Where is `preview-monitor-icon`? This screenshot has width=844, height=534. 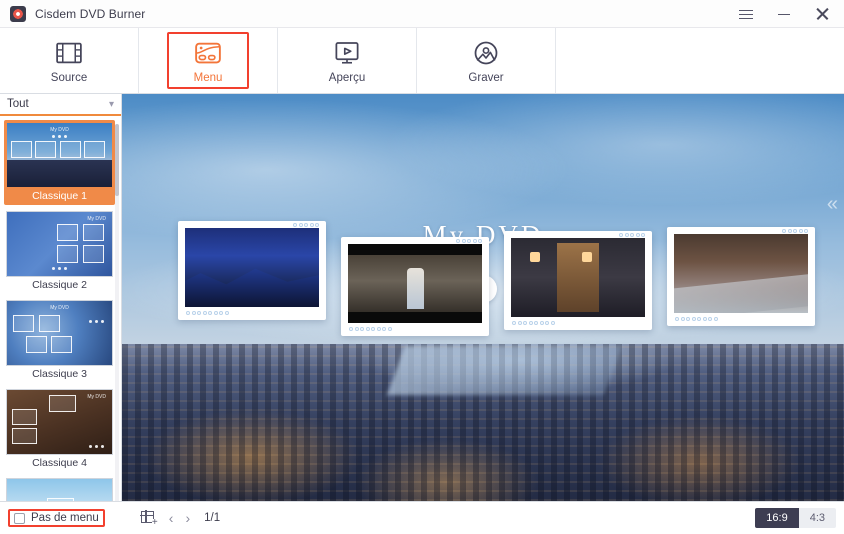 preview-monitor-icon is located at coordinates (347, 52).